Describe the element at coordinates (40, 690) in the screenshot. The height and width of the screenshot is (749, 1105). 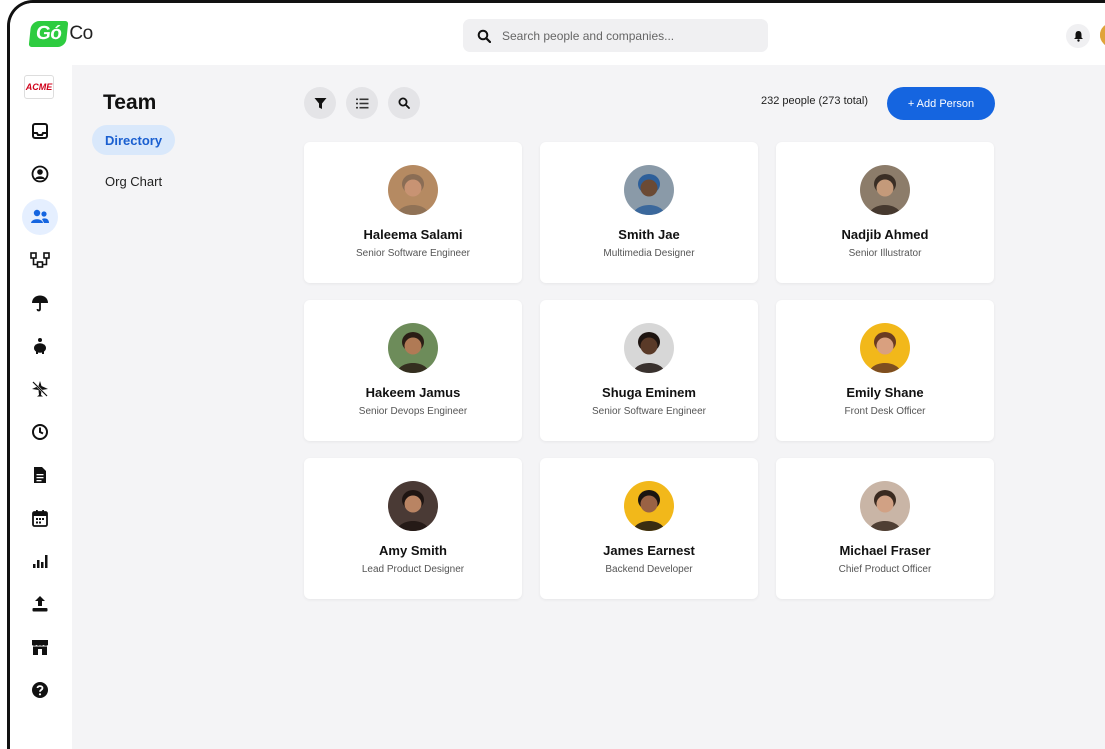
I see `help-icon` at that location.